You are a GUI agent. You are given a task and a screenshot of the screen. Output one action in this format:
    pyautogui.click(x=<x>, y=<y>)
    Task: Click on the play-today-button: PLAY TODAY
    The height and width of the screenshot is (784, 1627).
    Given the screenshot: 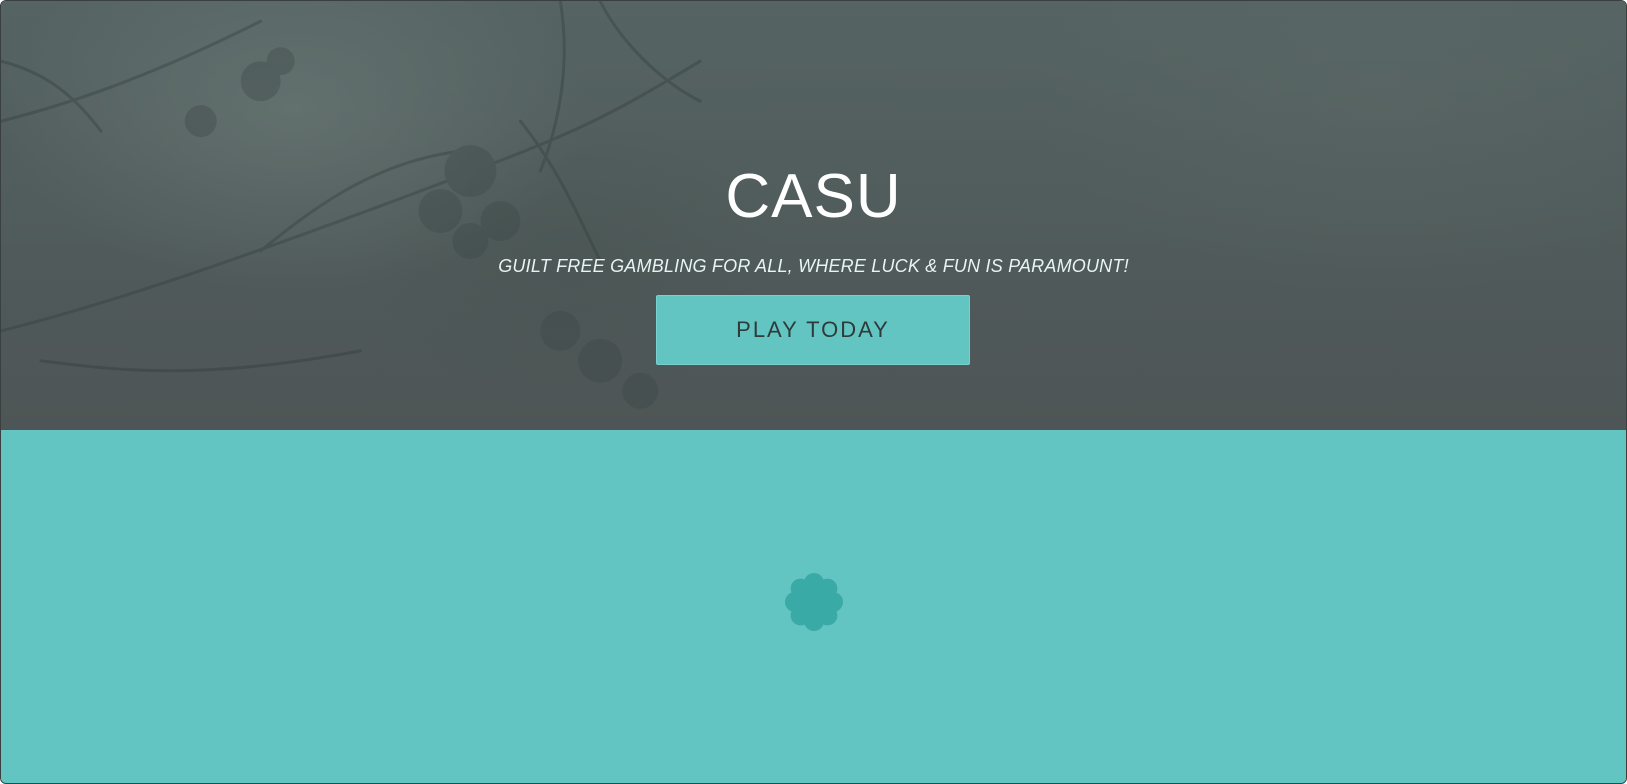 What is the action you would take?
    pyautogui.click(x=813, y=330)
    